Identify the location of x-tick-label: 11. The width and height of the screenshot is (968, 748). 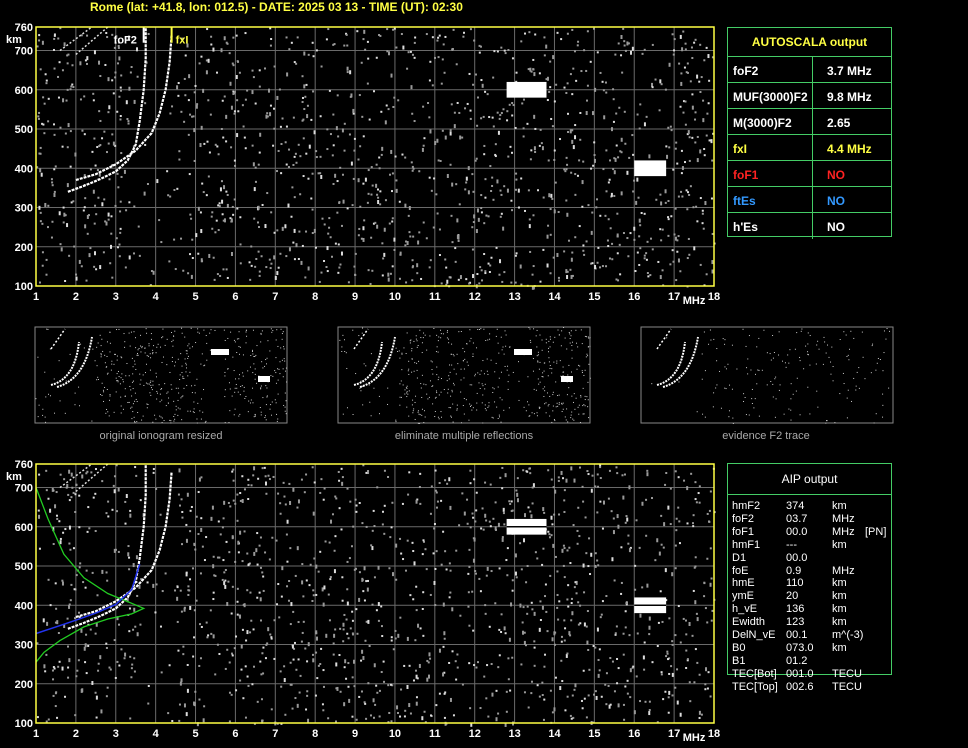
(435, 297).